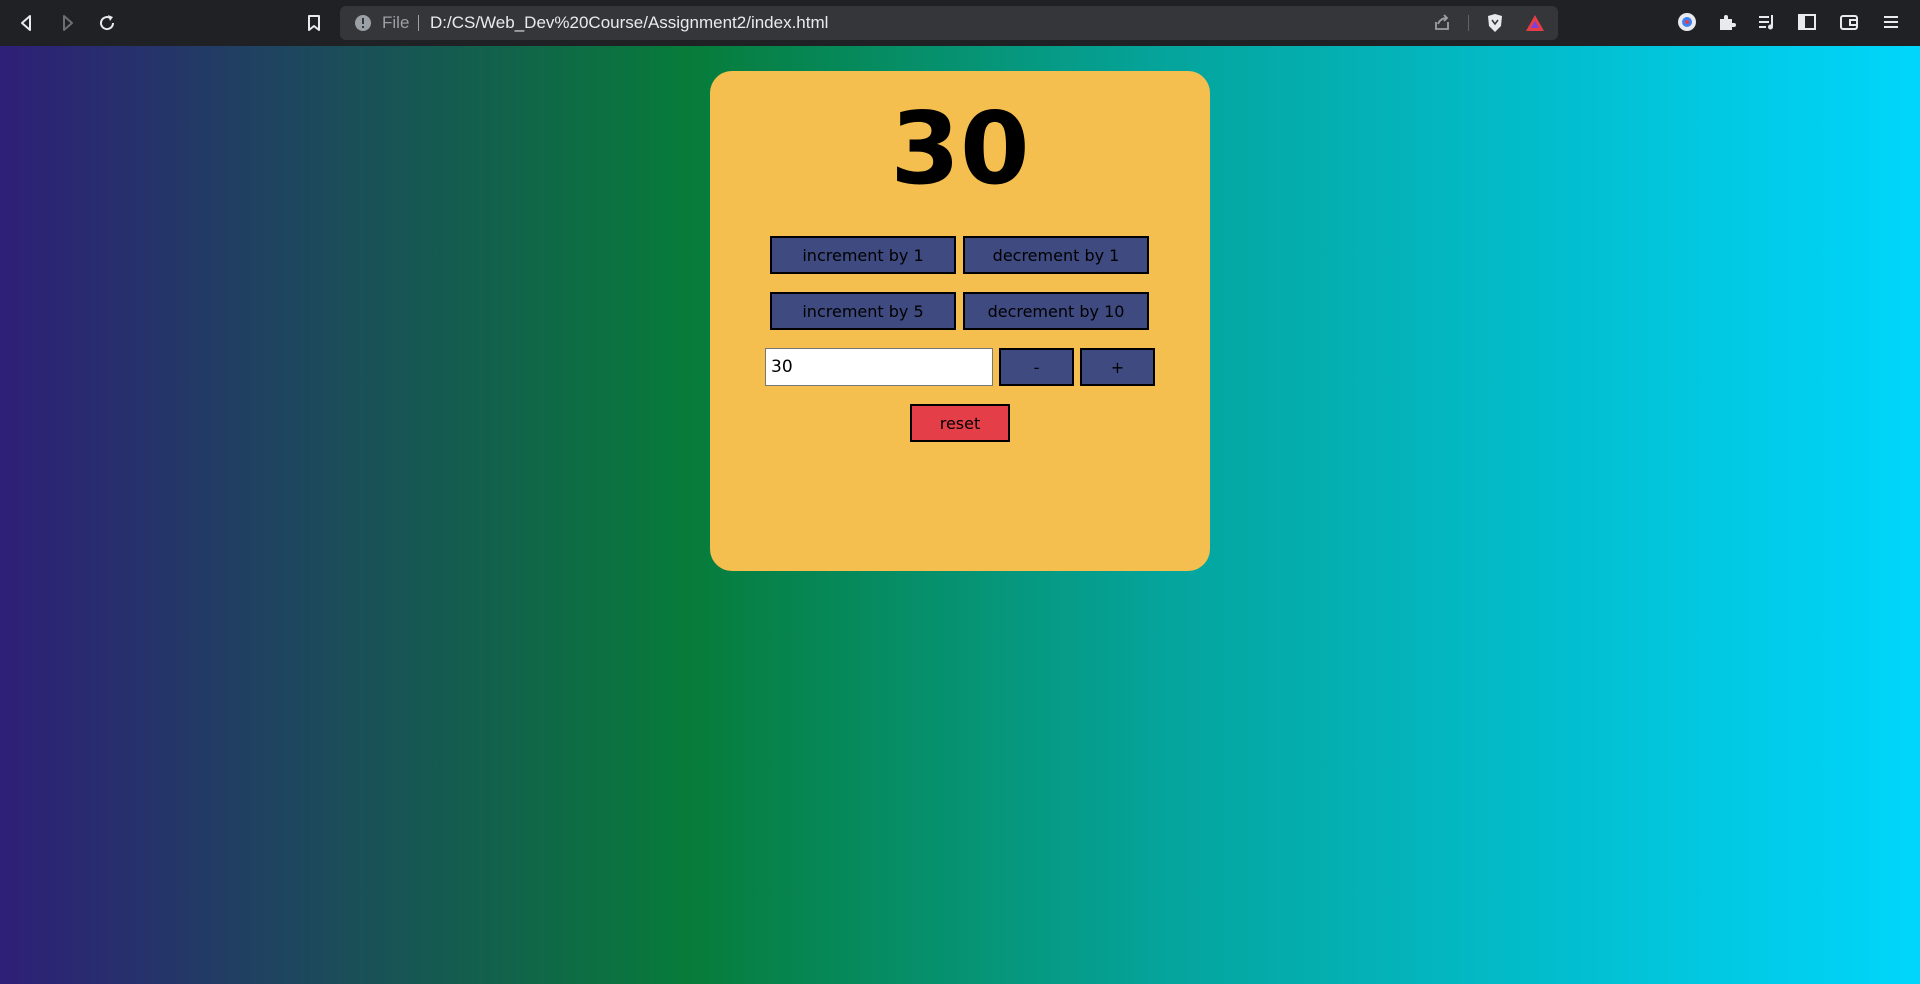 The height and width of the screenshot is (984, 1920). What do you see at coordinates (863, 311) in the screenshot?
I see `increment-by-5-button: increment by 5` at bounding box center [863, 311].